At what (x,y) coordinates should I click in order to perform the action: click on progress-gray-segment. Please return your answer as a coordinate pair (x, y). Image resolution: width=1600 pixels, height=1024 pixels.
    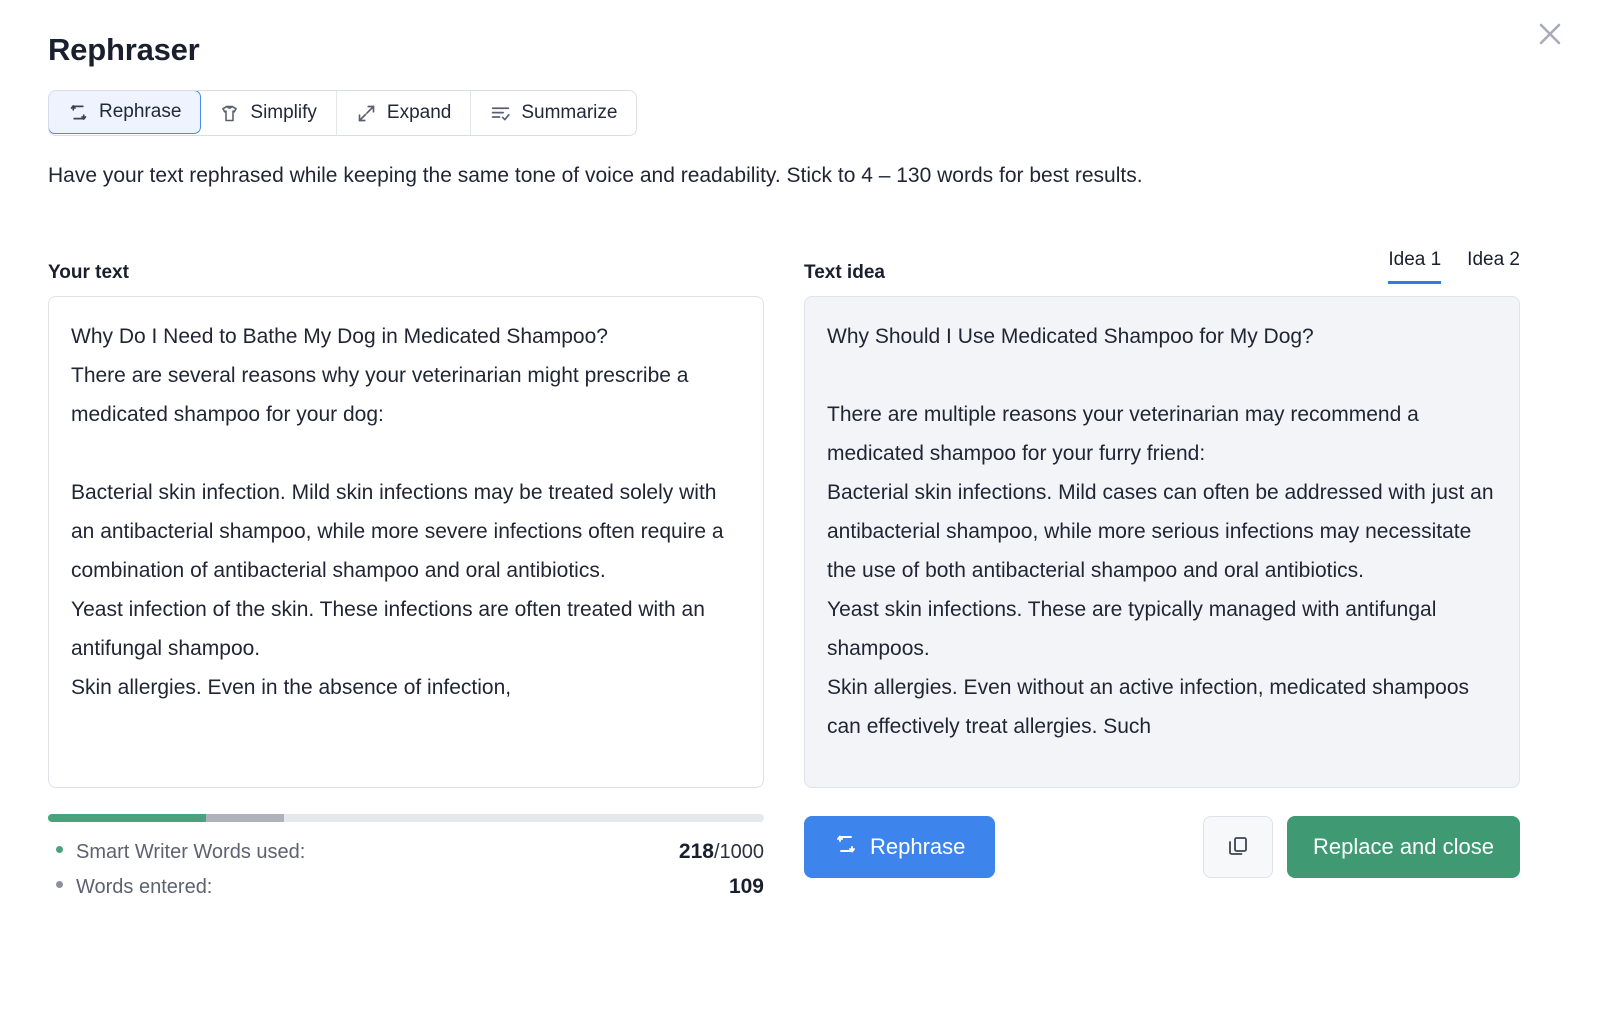
    Looking at the image, I should click on (245, 818).